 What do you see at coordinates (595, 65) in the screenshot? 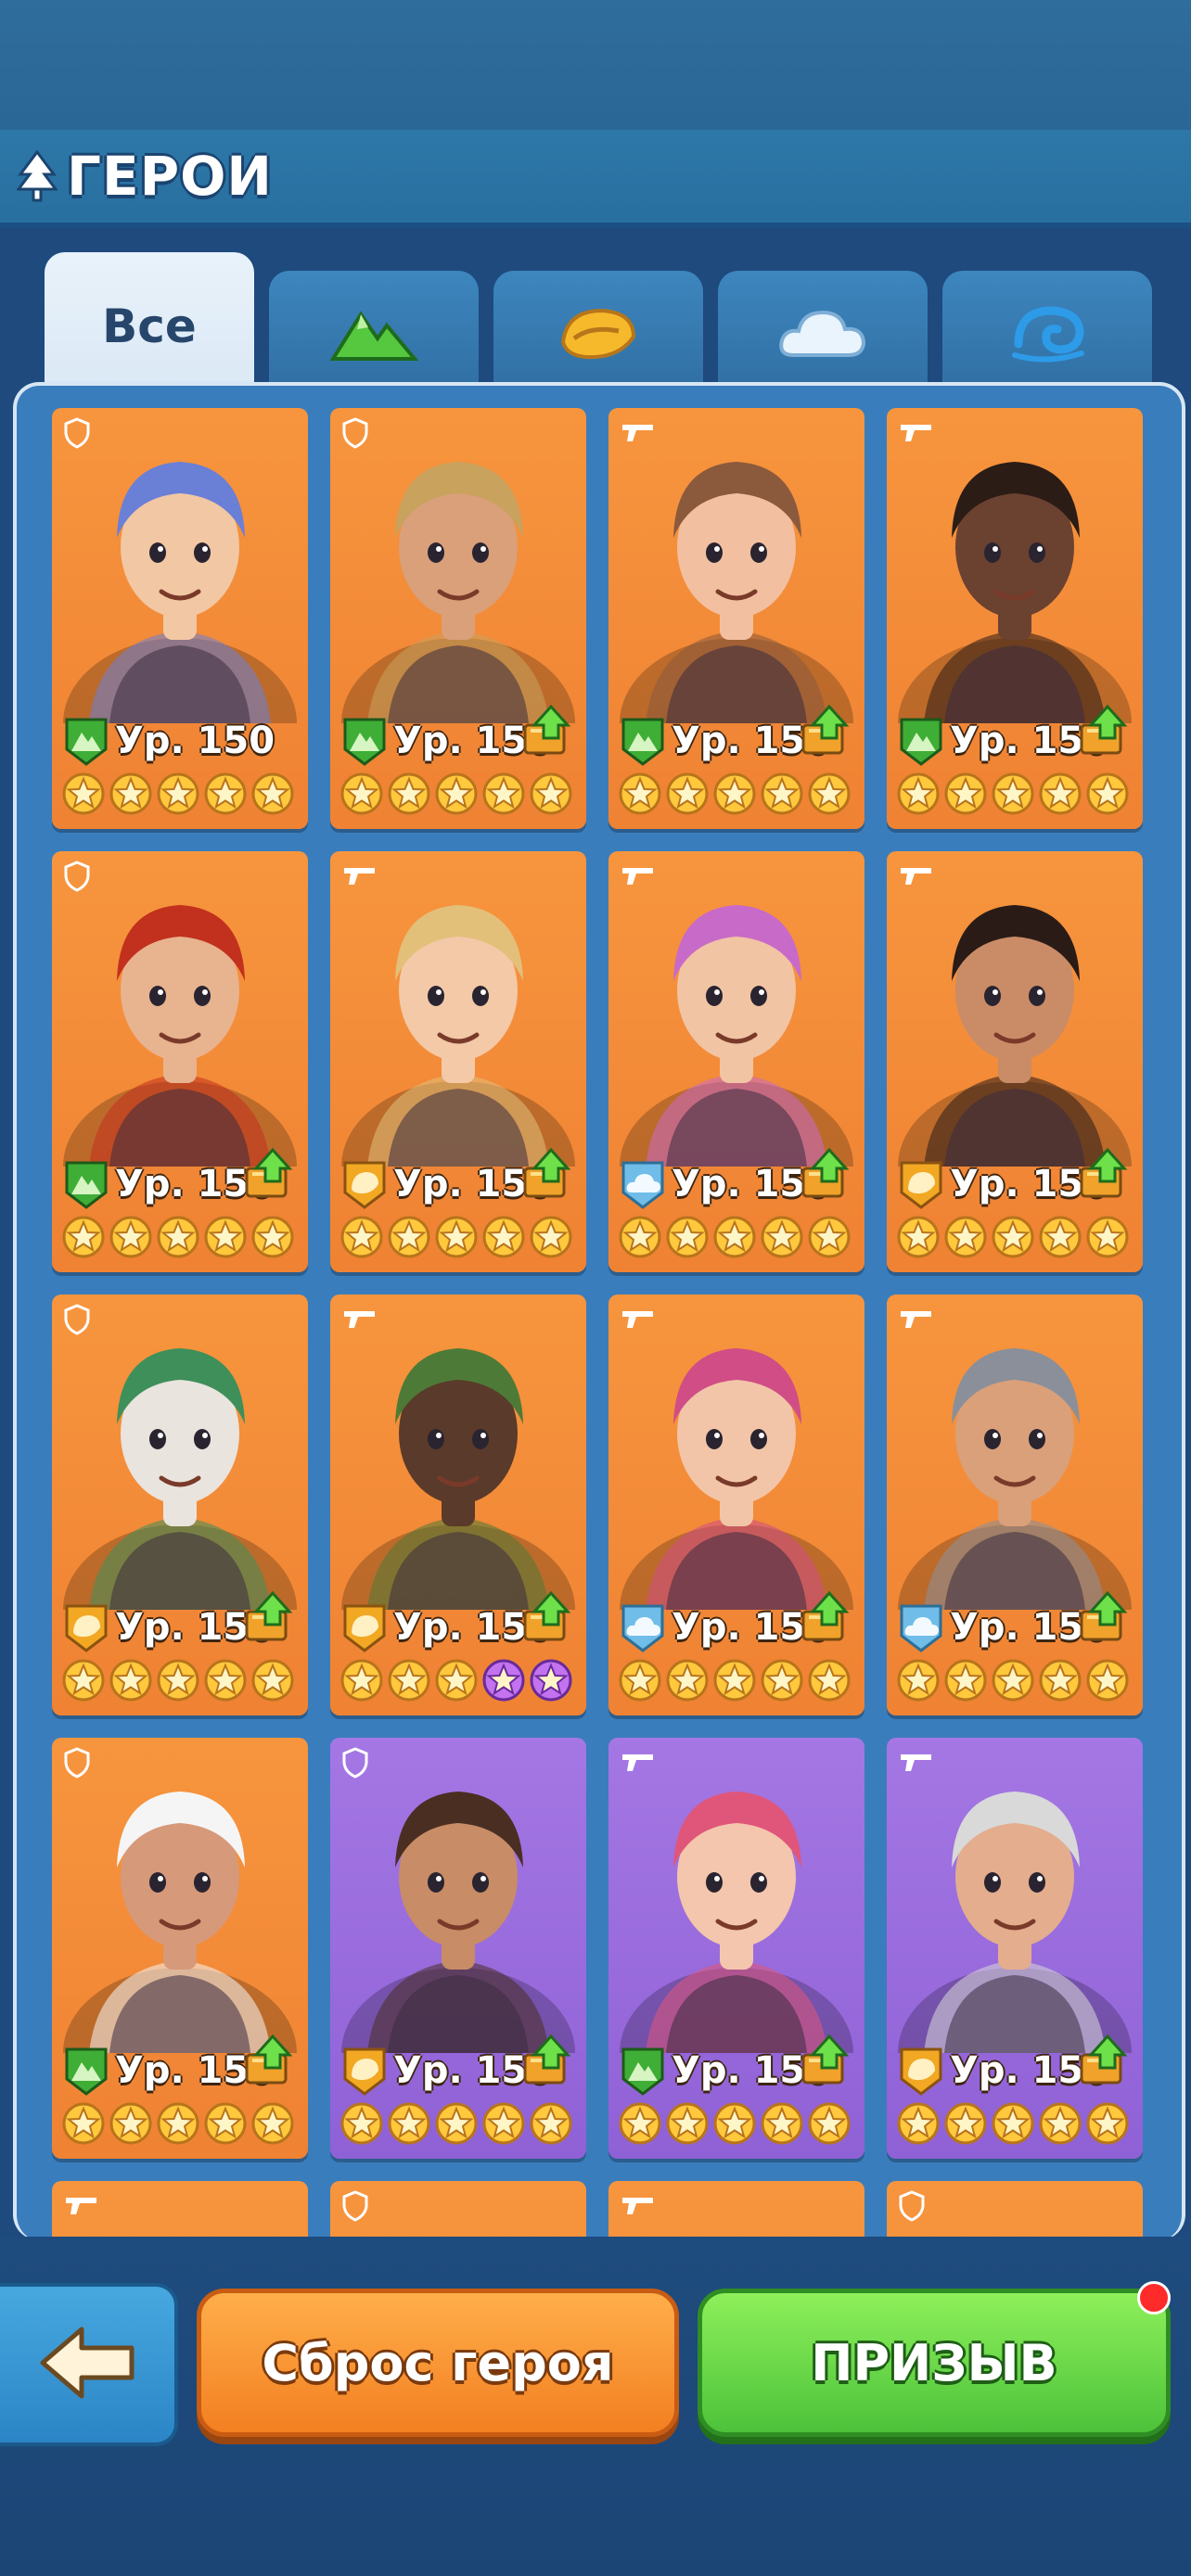
I see `top-background` at bounding box center [595, 65].